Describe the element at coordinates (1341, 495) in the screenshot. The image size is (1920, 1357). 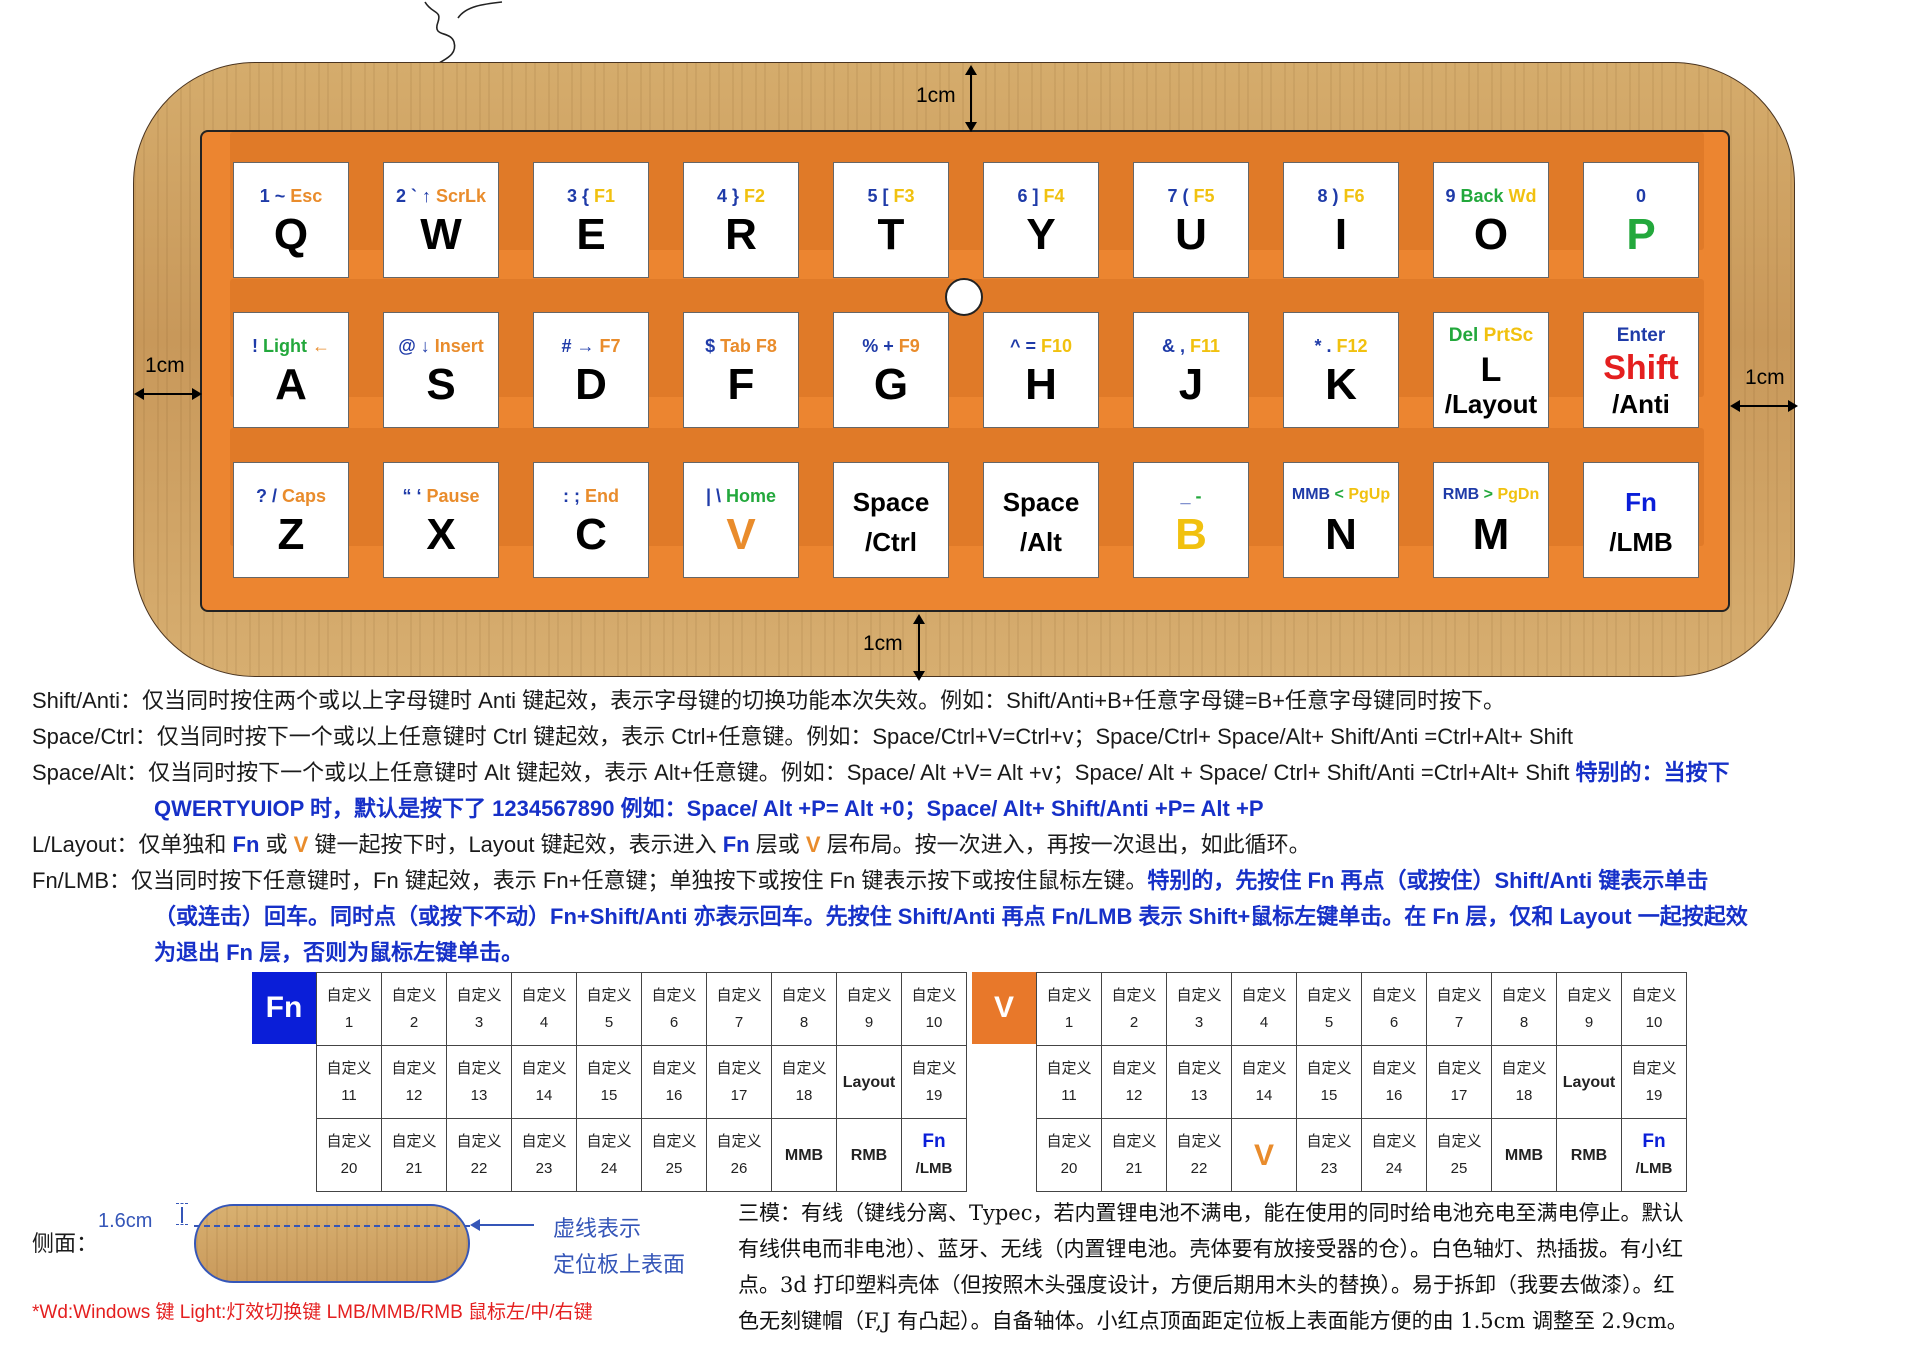
I see `key-legend: MMB < PgUp` at that location.